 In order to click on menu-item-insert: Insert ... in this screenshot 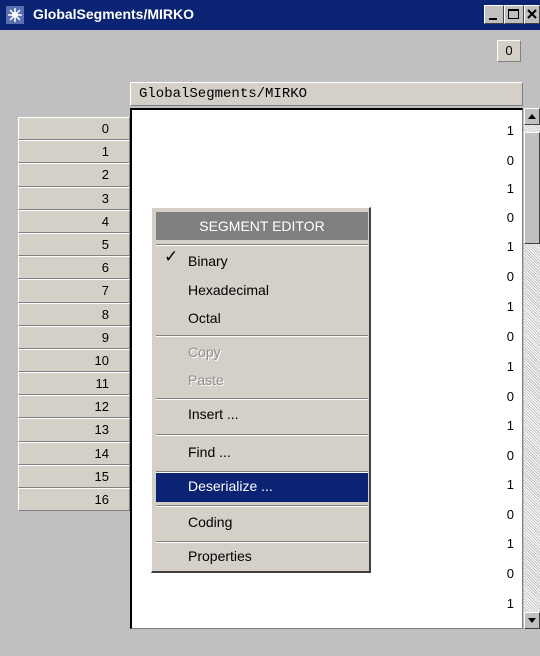, I will do `click(213, 414)`.